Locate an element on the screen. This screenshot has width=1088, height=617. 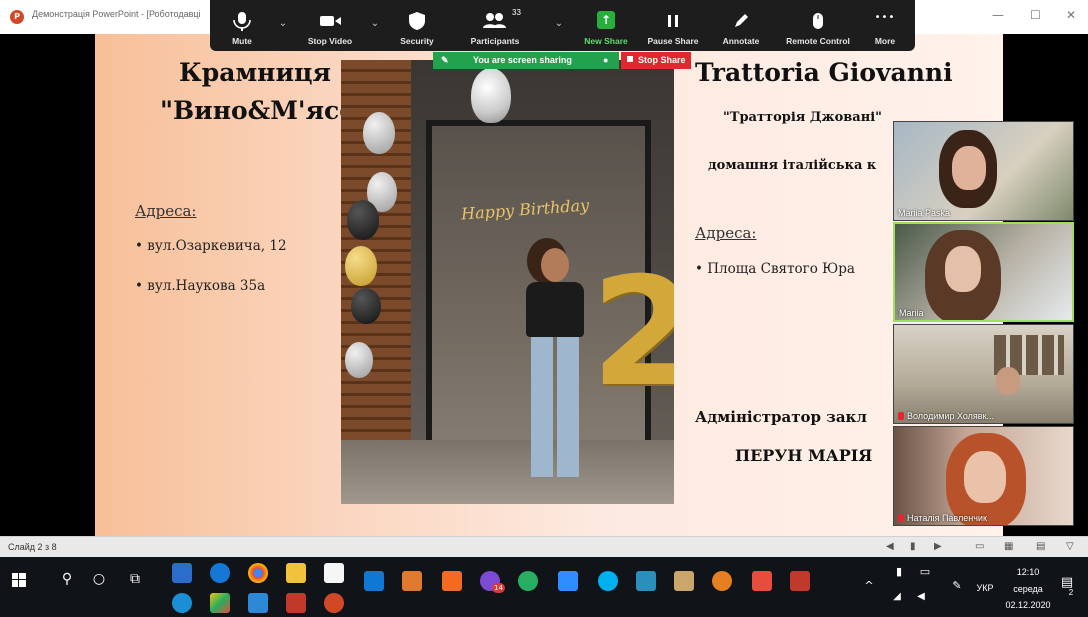
sharing-indicator: ✎ You are screen sharing ● is located at coordinates (526, 60).